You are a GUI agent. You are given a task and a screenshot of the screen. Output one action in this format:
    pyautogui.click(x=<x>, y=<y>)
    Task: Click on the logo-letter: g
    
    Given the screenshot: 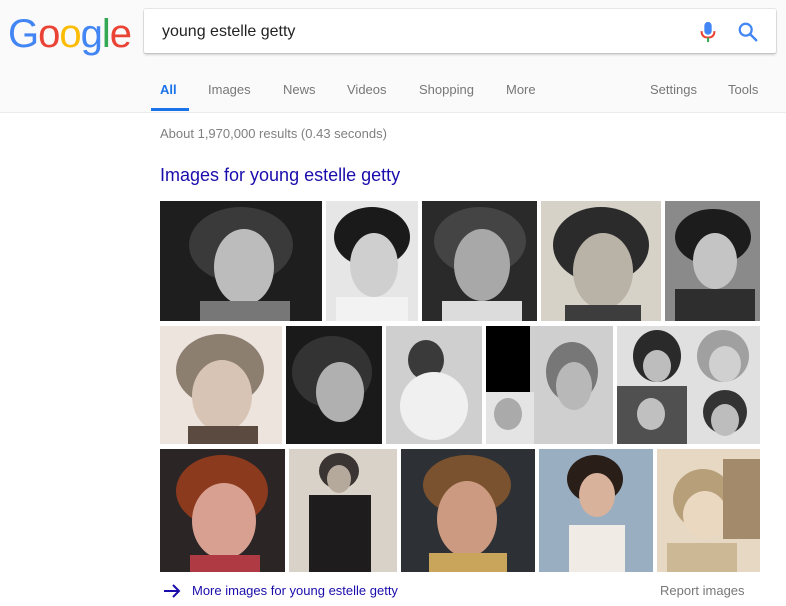 What is the action you would take?
    pyautogui.click(x=91, y=34)
    